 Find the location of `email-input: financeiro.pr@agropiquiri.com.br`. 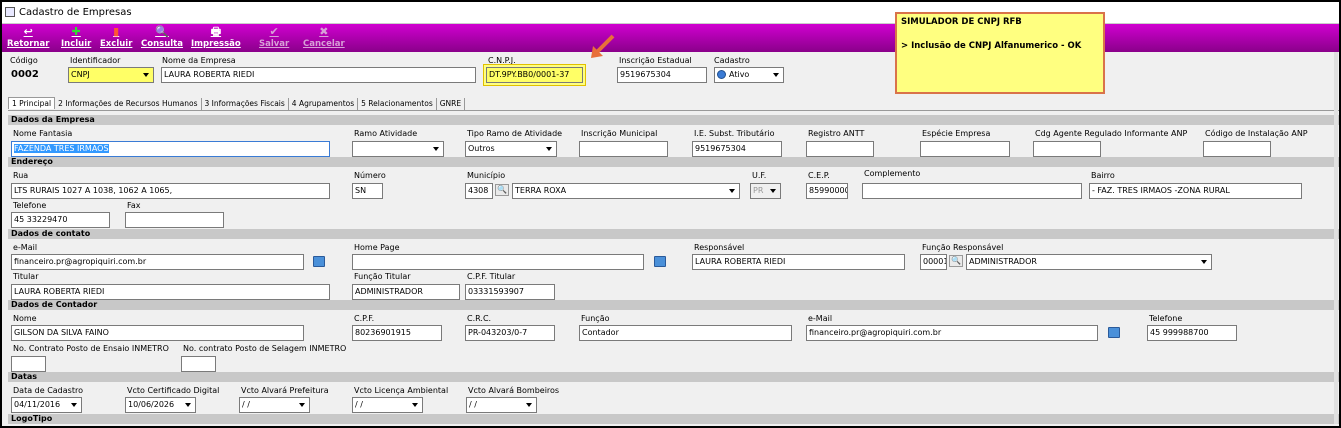

email-input: financeiro.pr@agropiquiri.com.br is located at coordinates (157, 262).